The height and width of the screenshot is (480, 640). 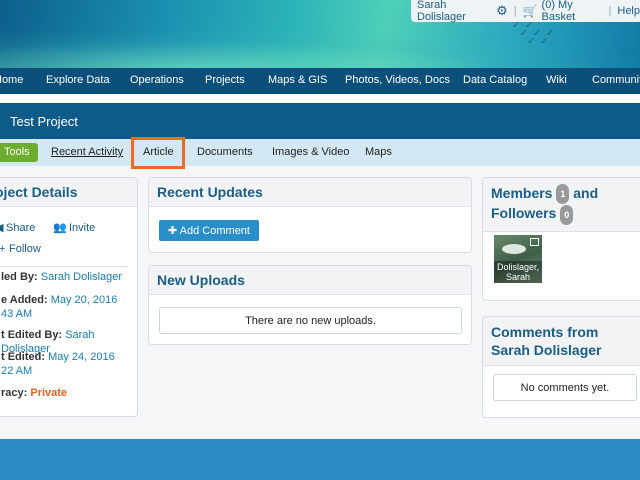 What do you see at coordinates (78, 80) in the screenshot?
I see `nav-explore-data: Explore Data` at bounding box center [78, 80].